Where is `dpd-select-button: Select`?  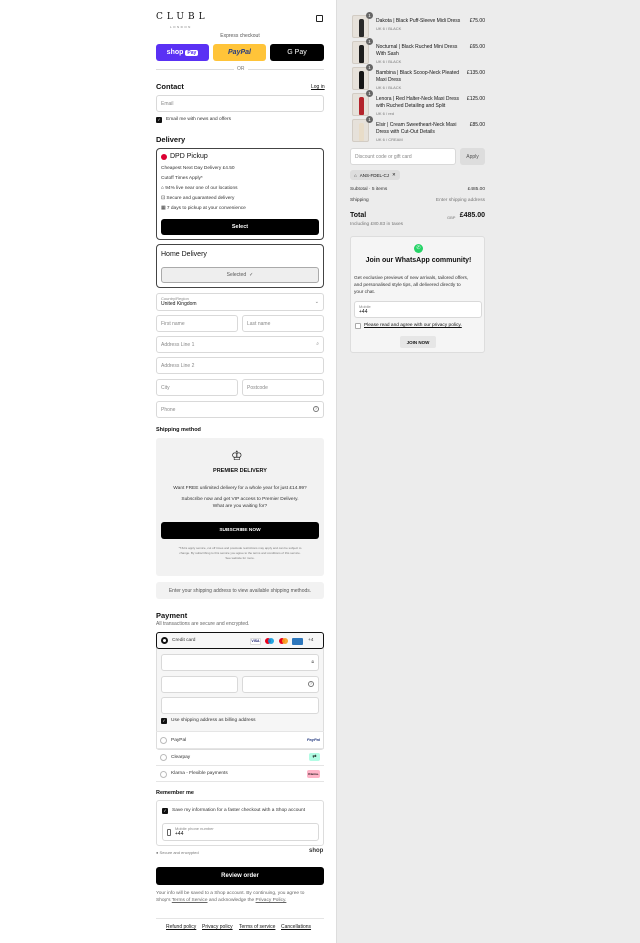
dpd-select-button: Select is located at coordinates (240, 227).